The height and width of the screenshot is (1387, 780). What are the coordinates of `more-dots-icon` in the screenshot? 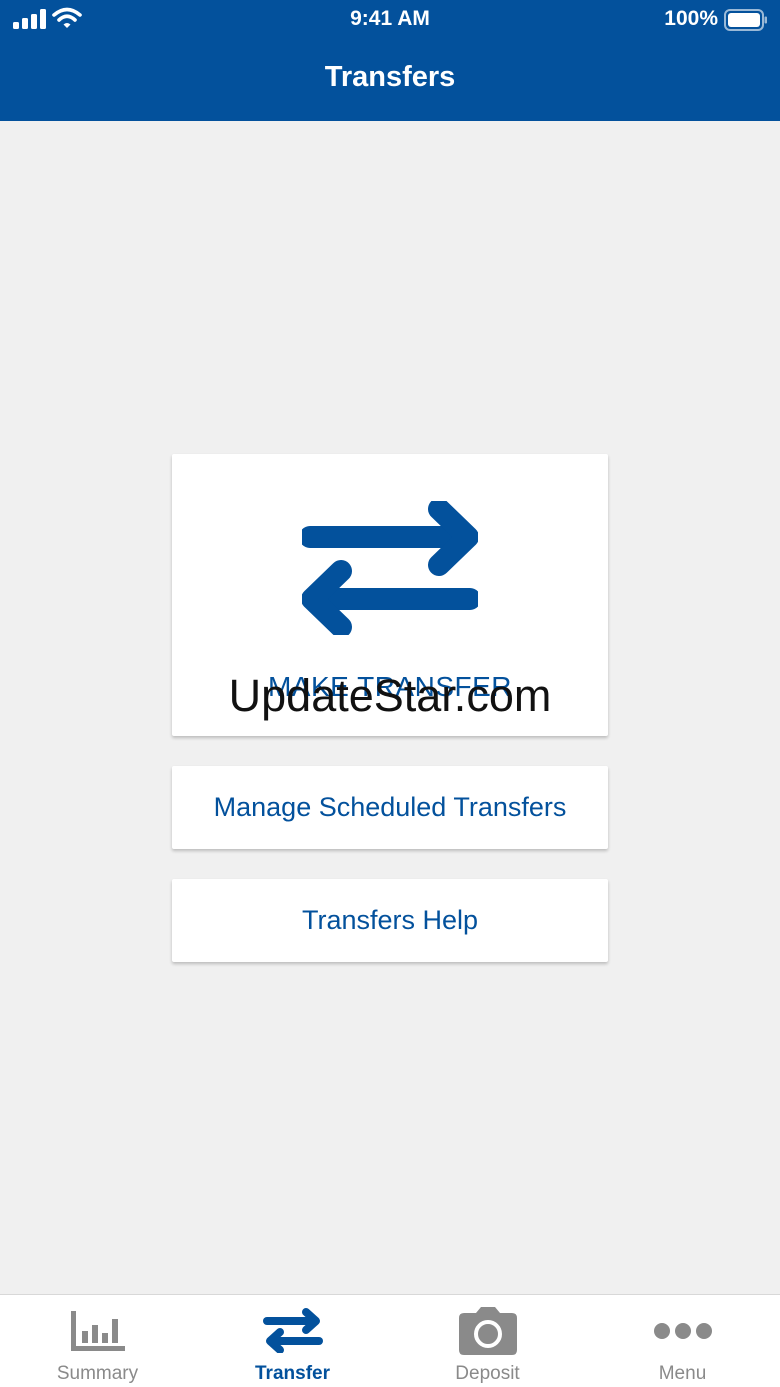 It's located at (682, 1331).